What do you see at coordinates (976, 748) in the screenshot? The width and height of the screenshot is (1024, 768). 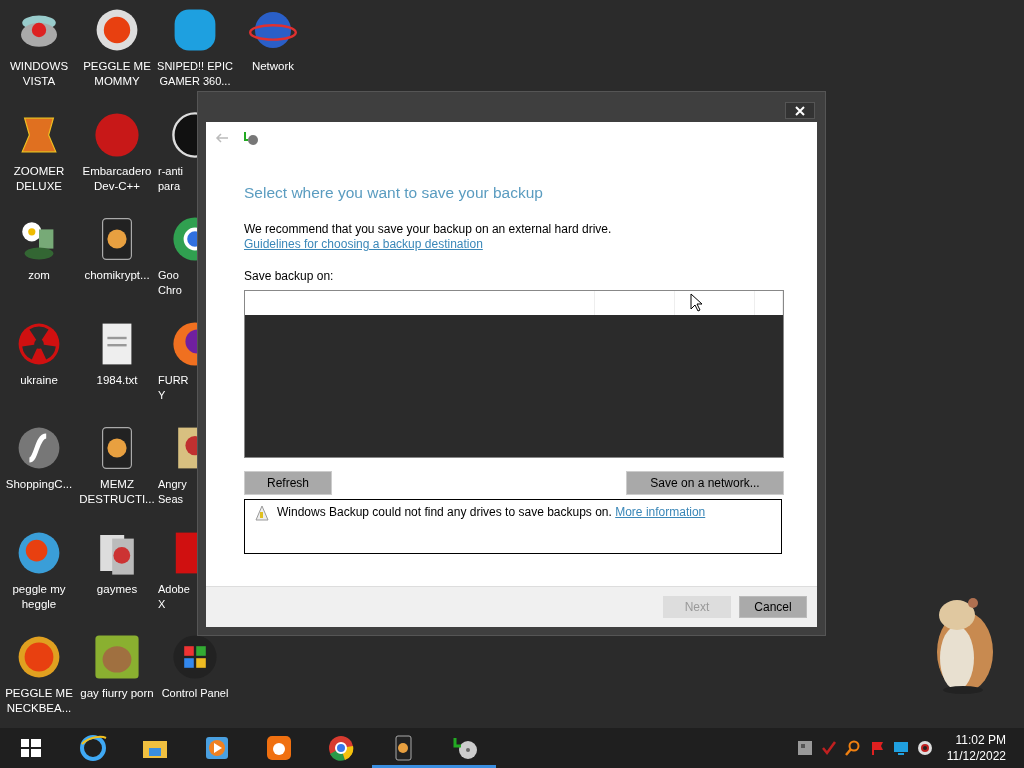 I see `clock: 11:02 PM 11/12/2022` at bounding box center [976, 748].